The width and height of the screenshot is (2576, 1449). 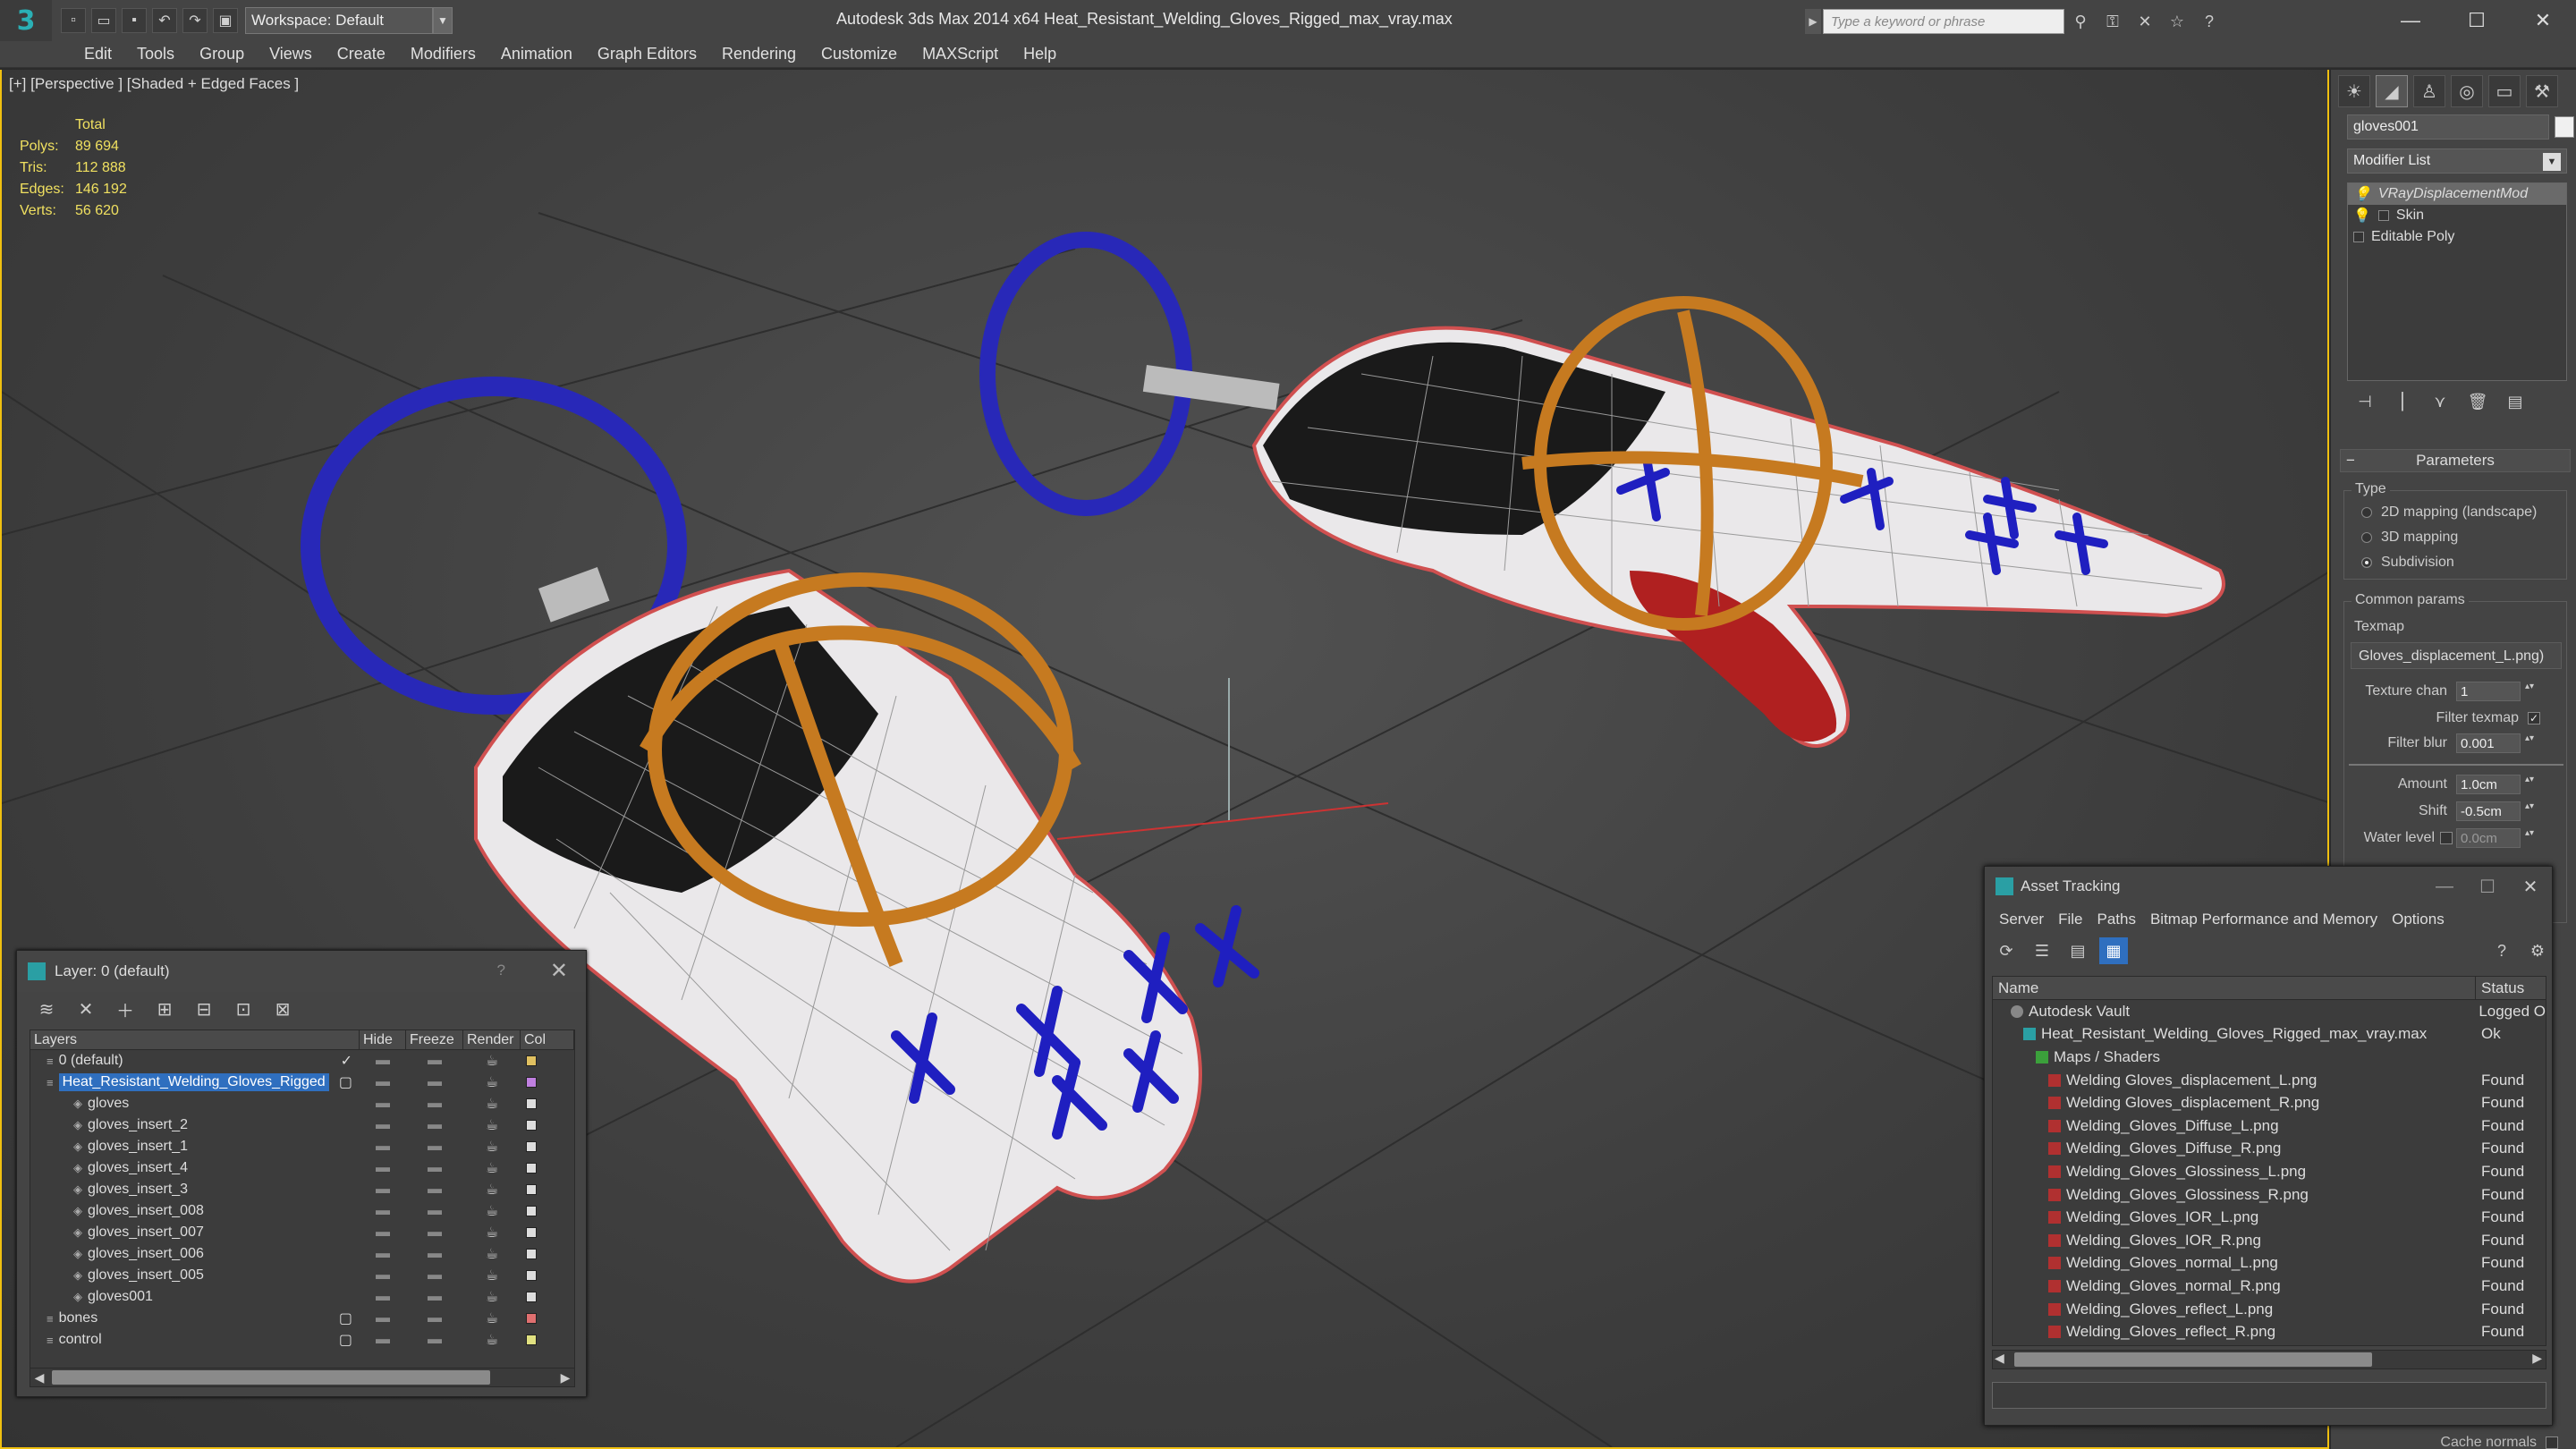 What do you see at coordinates (302, 1211) in the screenshot?
I see `layer-row: ◈ gloves_insert_008 ▬ ▬ ☕` at bounding box center [302, 1211].